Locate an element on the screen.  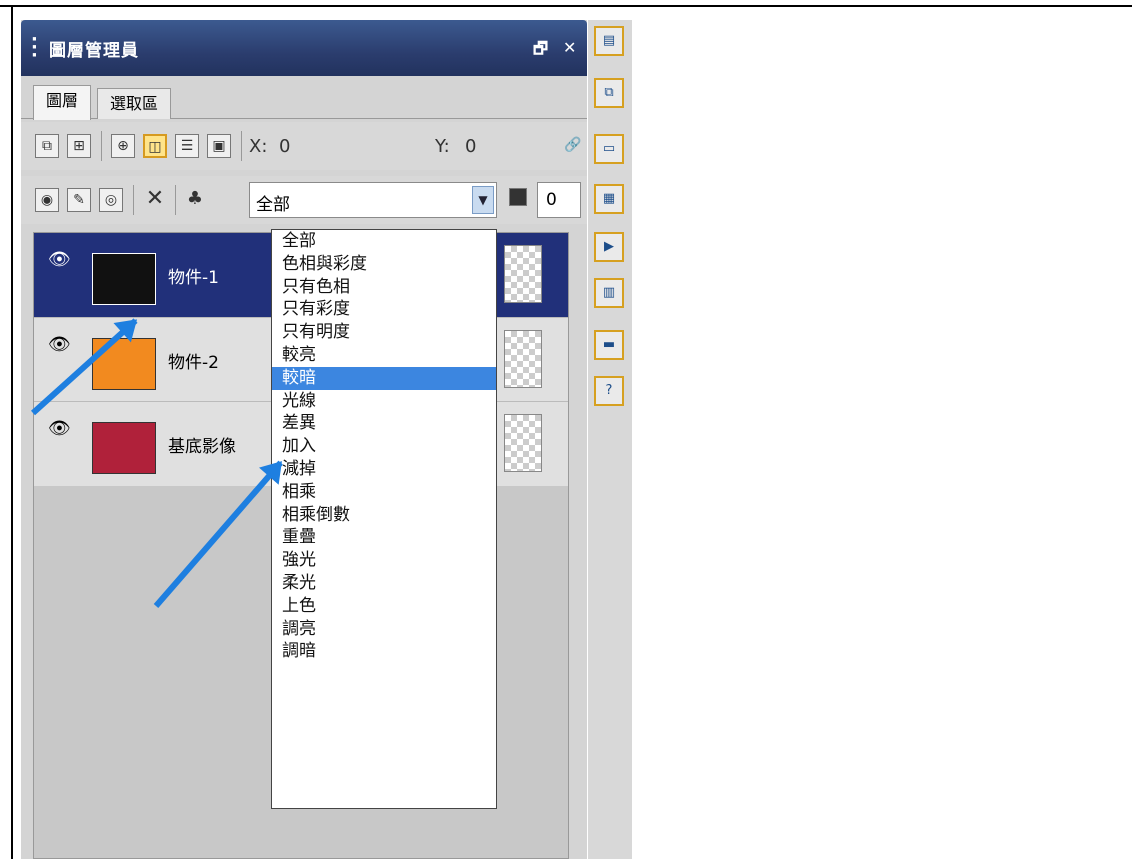
y-value: 0 is located at coordinates (470, 146).